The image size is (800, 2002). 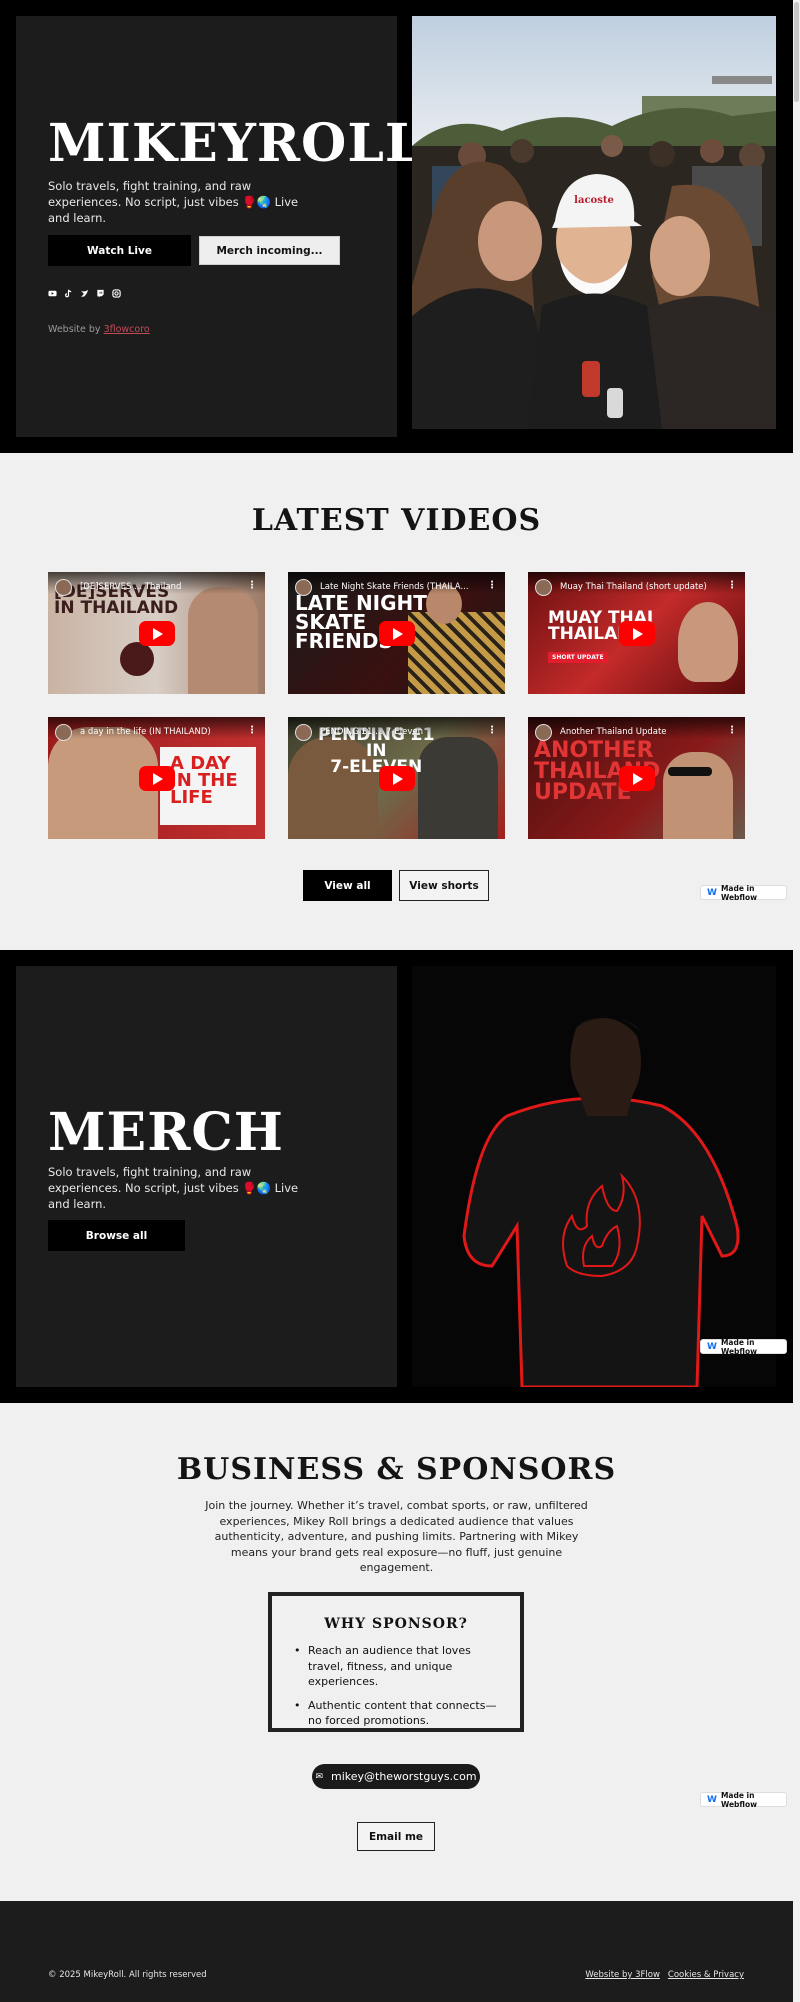 I want to click on cap-logo-text: lacoste, so click(x=594, y=200).